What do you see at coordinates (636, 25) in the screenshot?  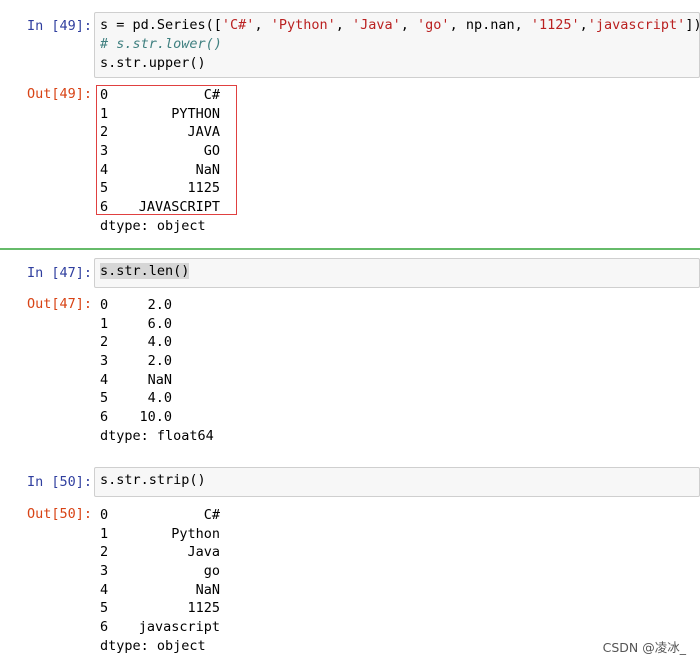 I see `string-literal: 'javascript'` at bounding box center [636, 25].